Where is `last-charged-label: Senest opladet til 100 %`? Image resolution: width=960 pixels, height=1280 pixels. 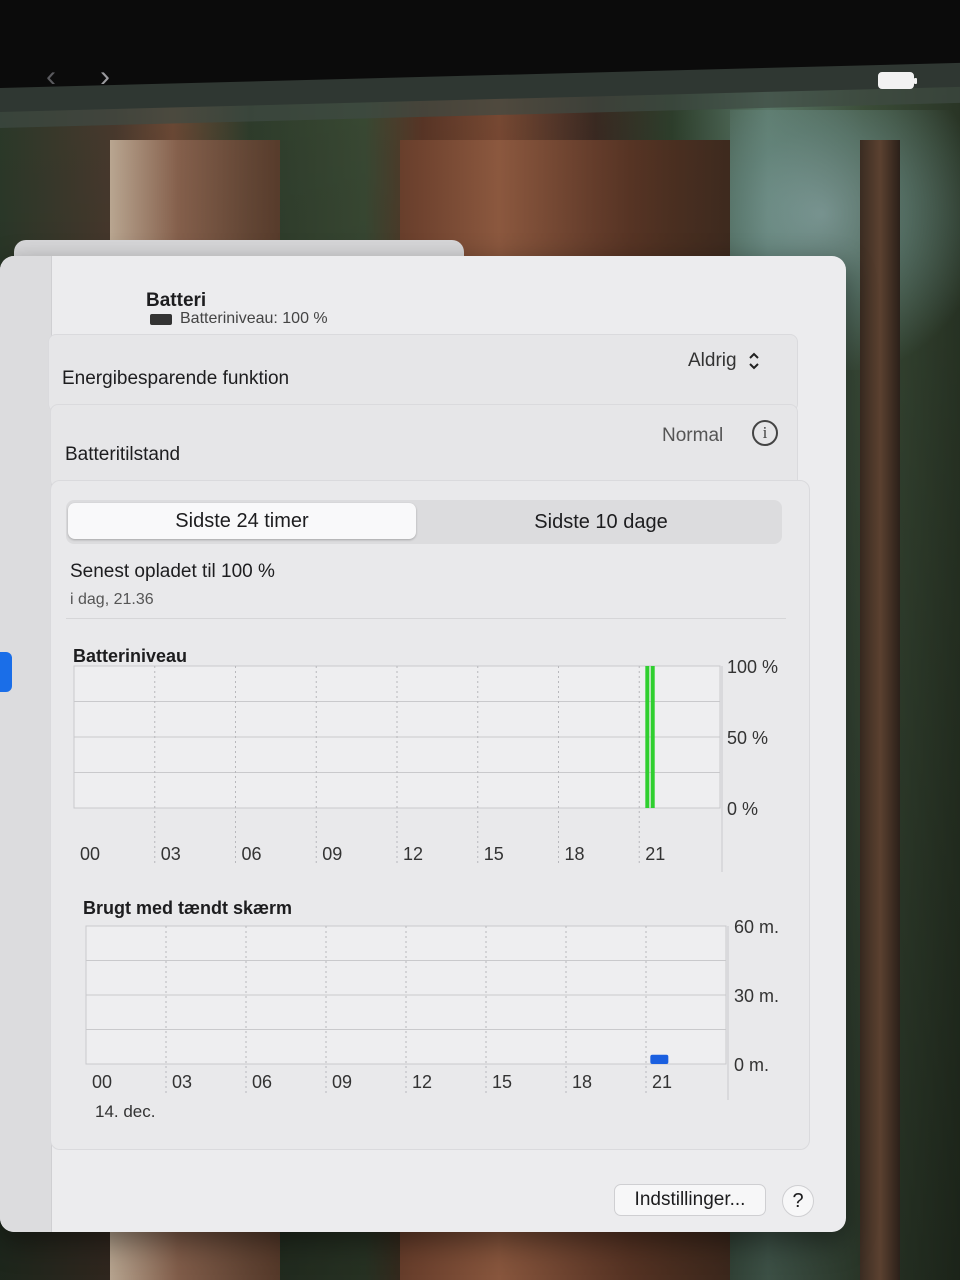 last-charged-label: Senest opladet til 100 % is located at coordinates (172, 571).